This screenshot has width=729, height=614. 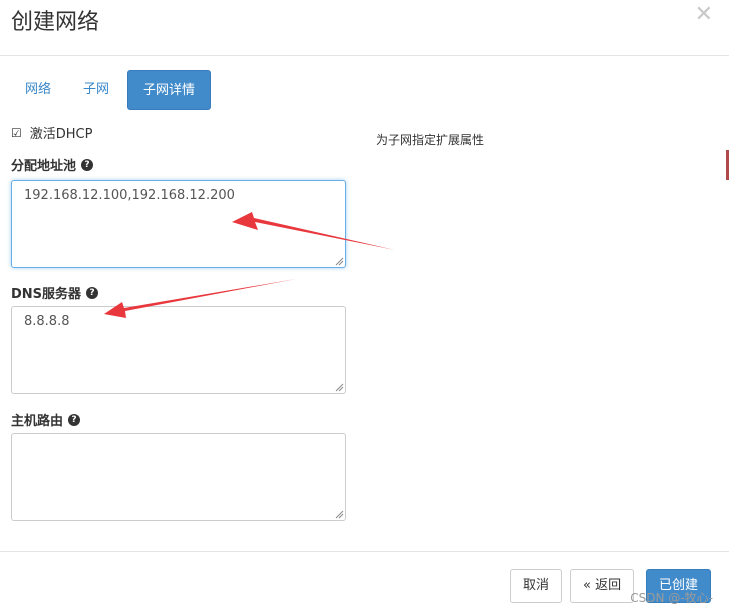 I want to click on allocation-pool-value: 192.168.12.100,192.168.12.200, so click(x=129, y=195).